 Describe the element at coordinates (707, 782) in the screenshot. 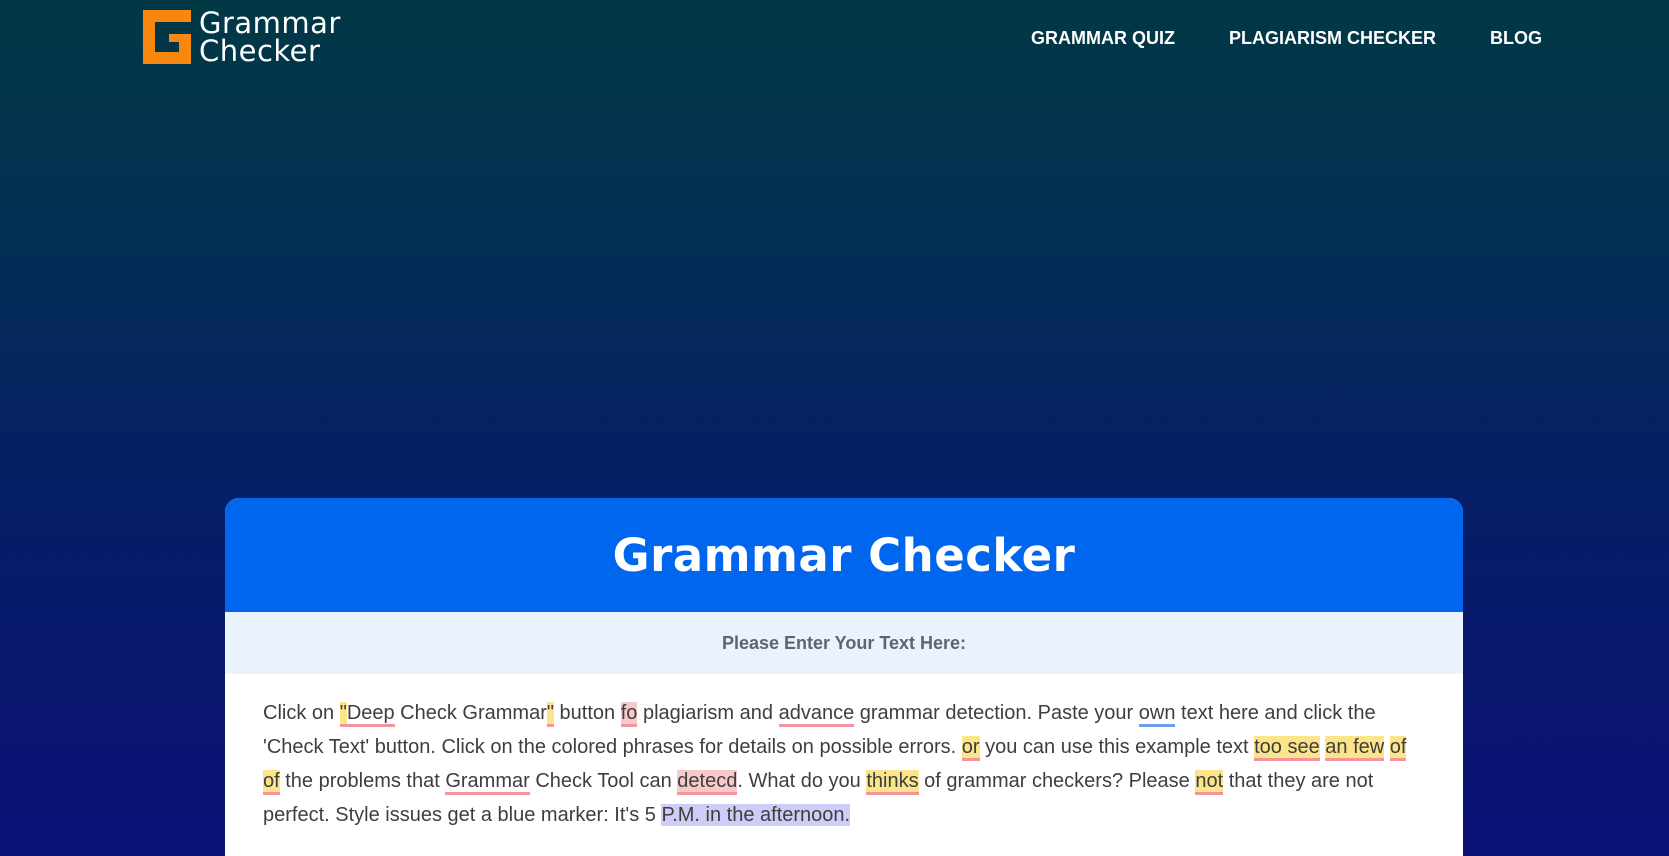

I see `highlight-detecd: detecd` at that location.